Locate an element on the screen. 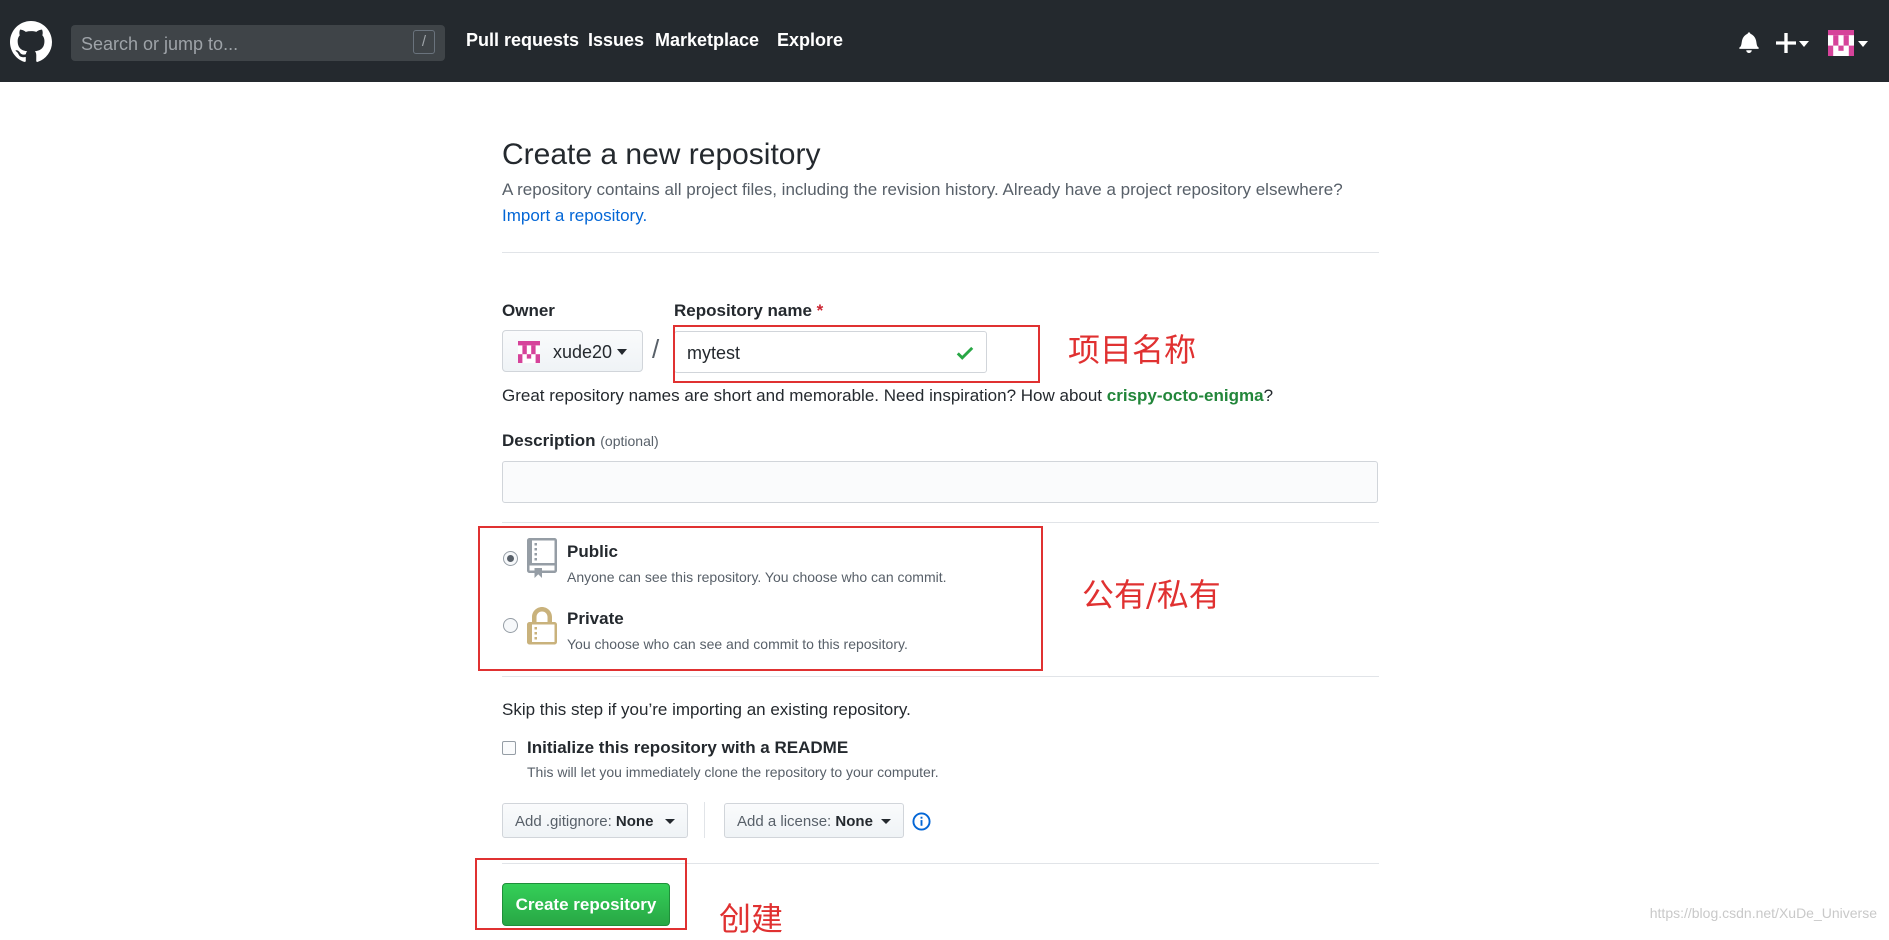 The image size is (1889, 940). github-logo-icon is located at coordinates (31, 42).